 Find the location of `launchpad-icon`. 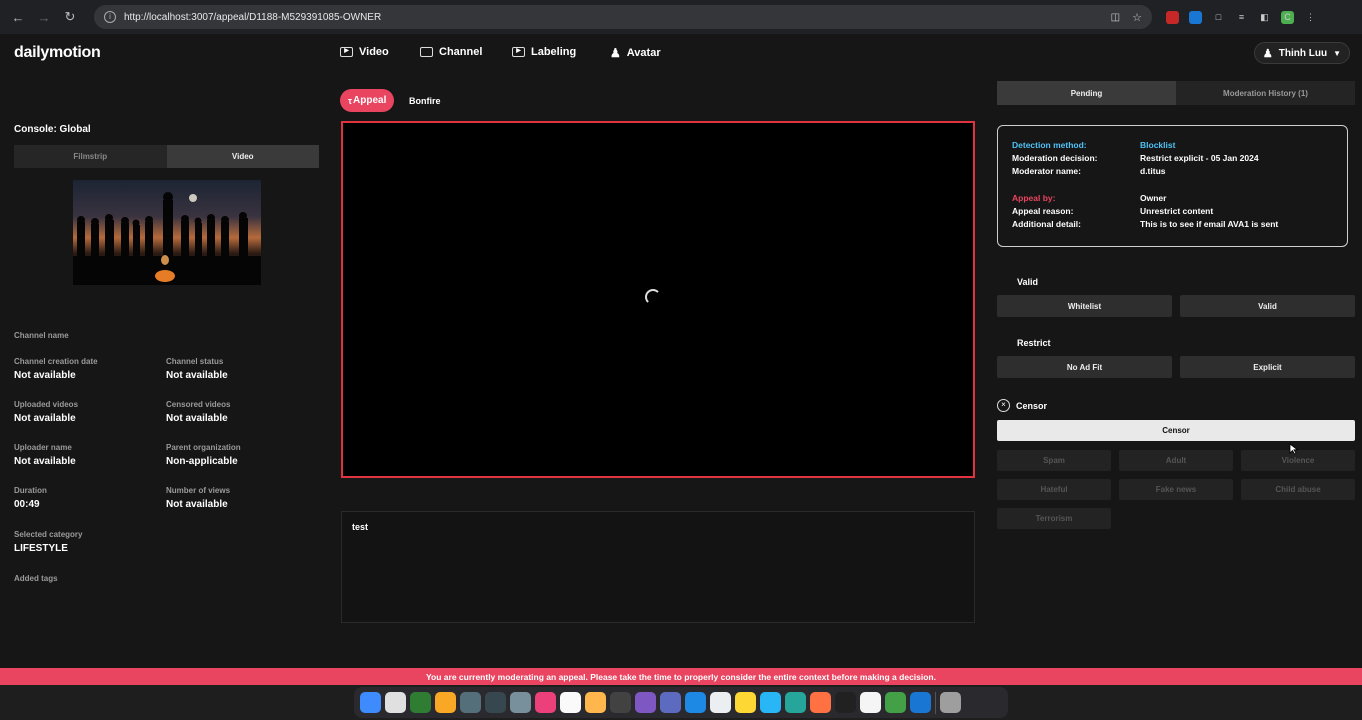

launchpad-icon is located at coordinates (395, 702).